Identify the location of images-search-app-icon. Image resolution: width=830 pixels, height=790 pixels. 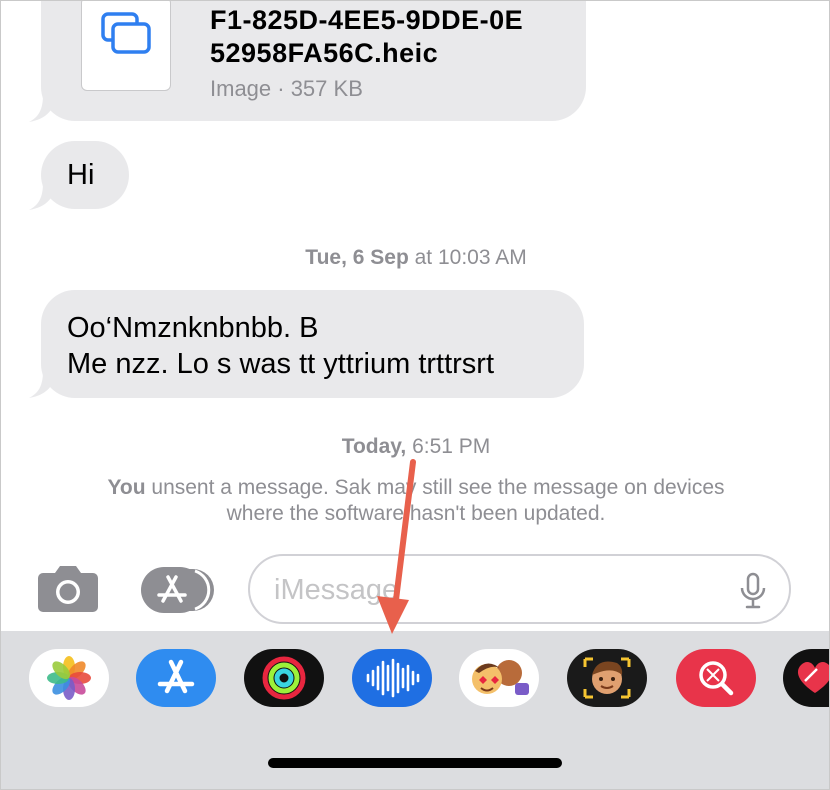
(716, 678).